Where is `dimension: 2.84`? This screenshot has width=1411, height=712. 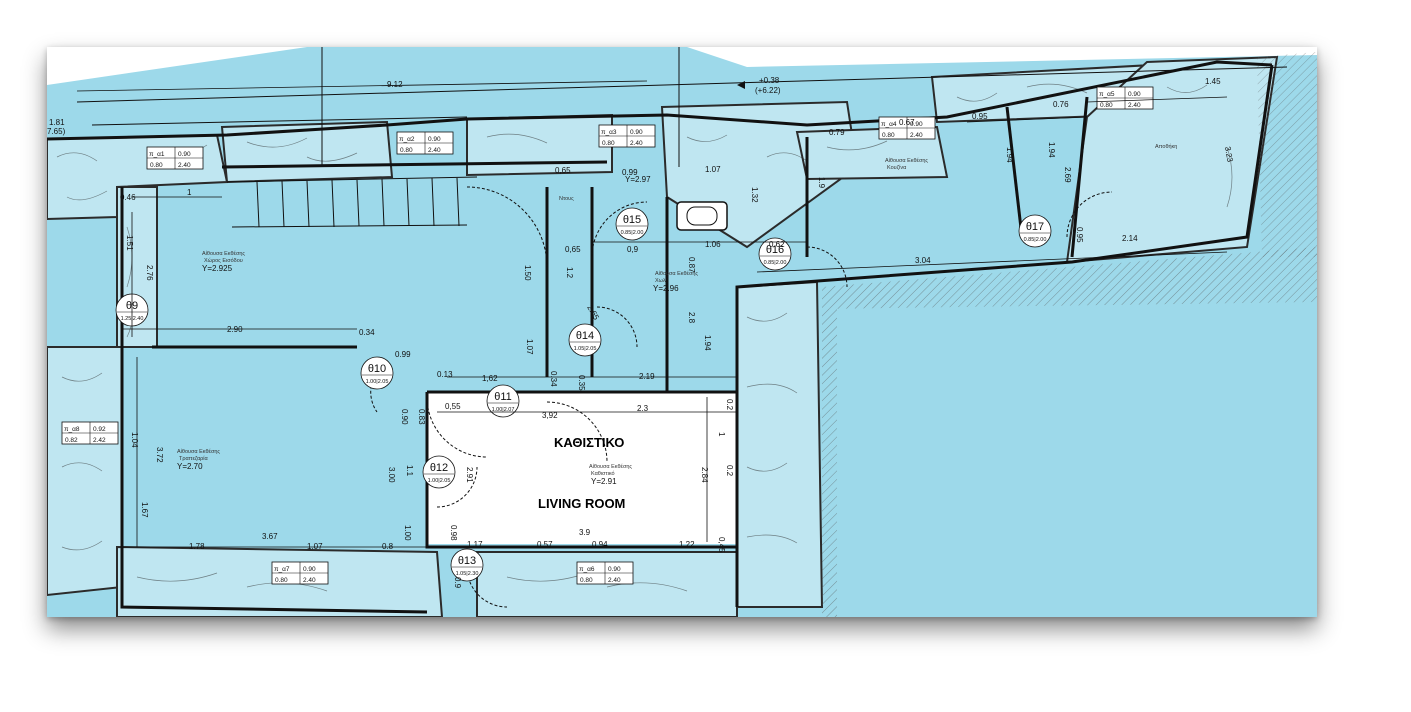
dimension: 2.84 is located at coordinates (704, 475).